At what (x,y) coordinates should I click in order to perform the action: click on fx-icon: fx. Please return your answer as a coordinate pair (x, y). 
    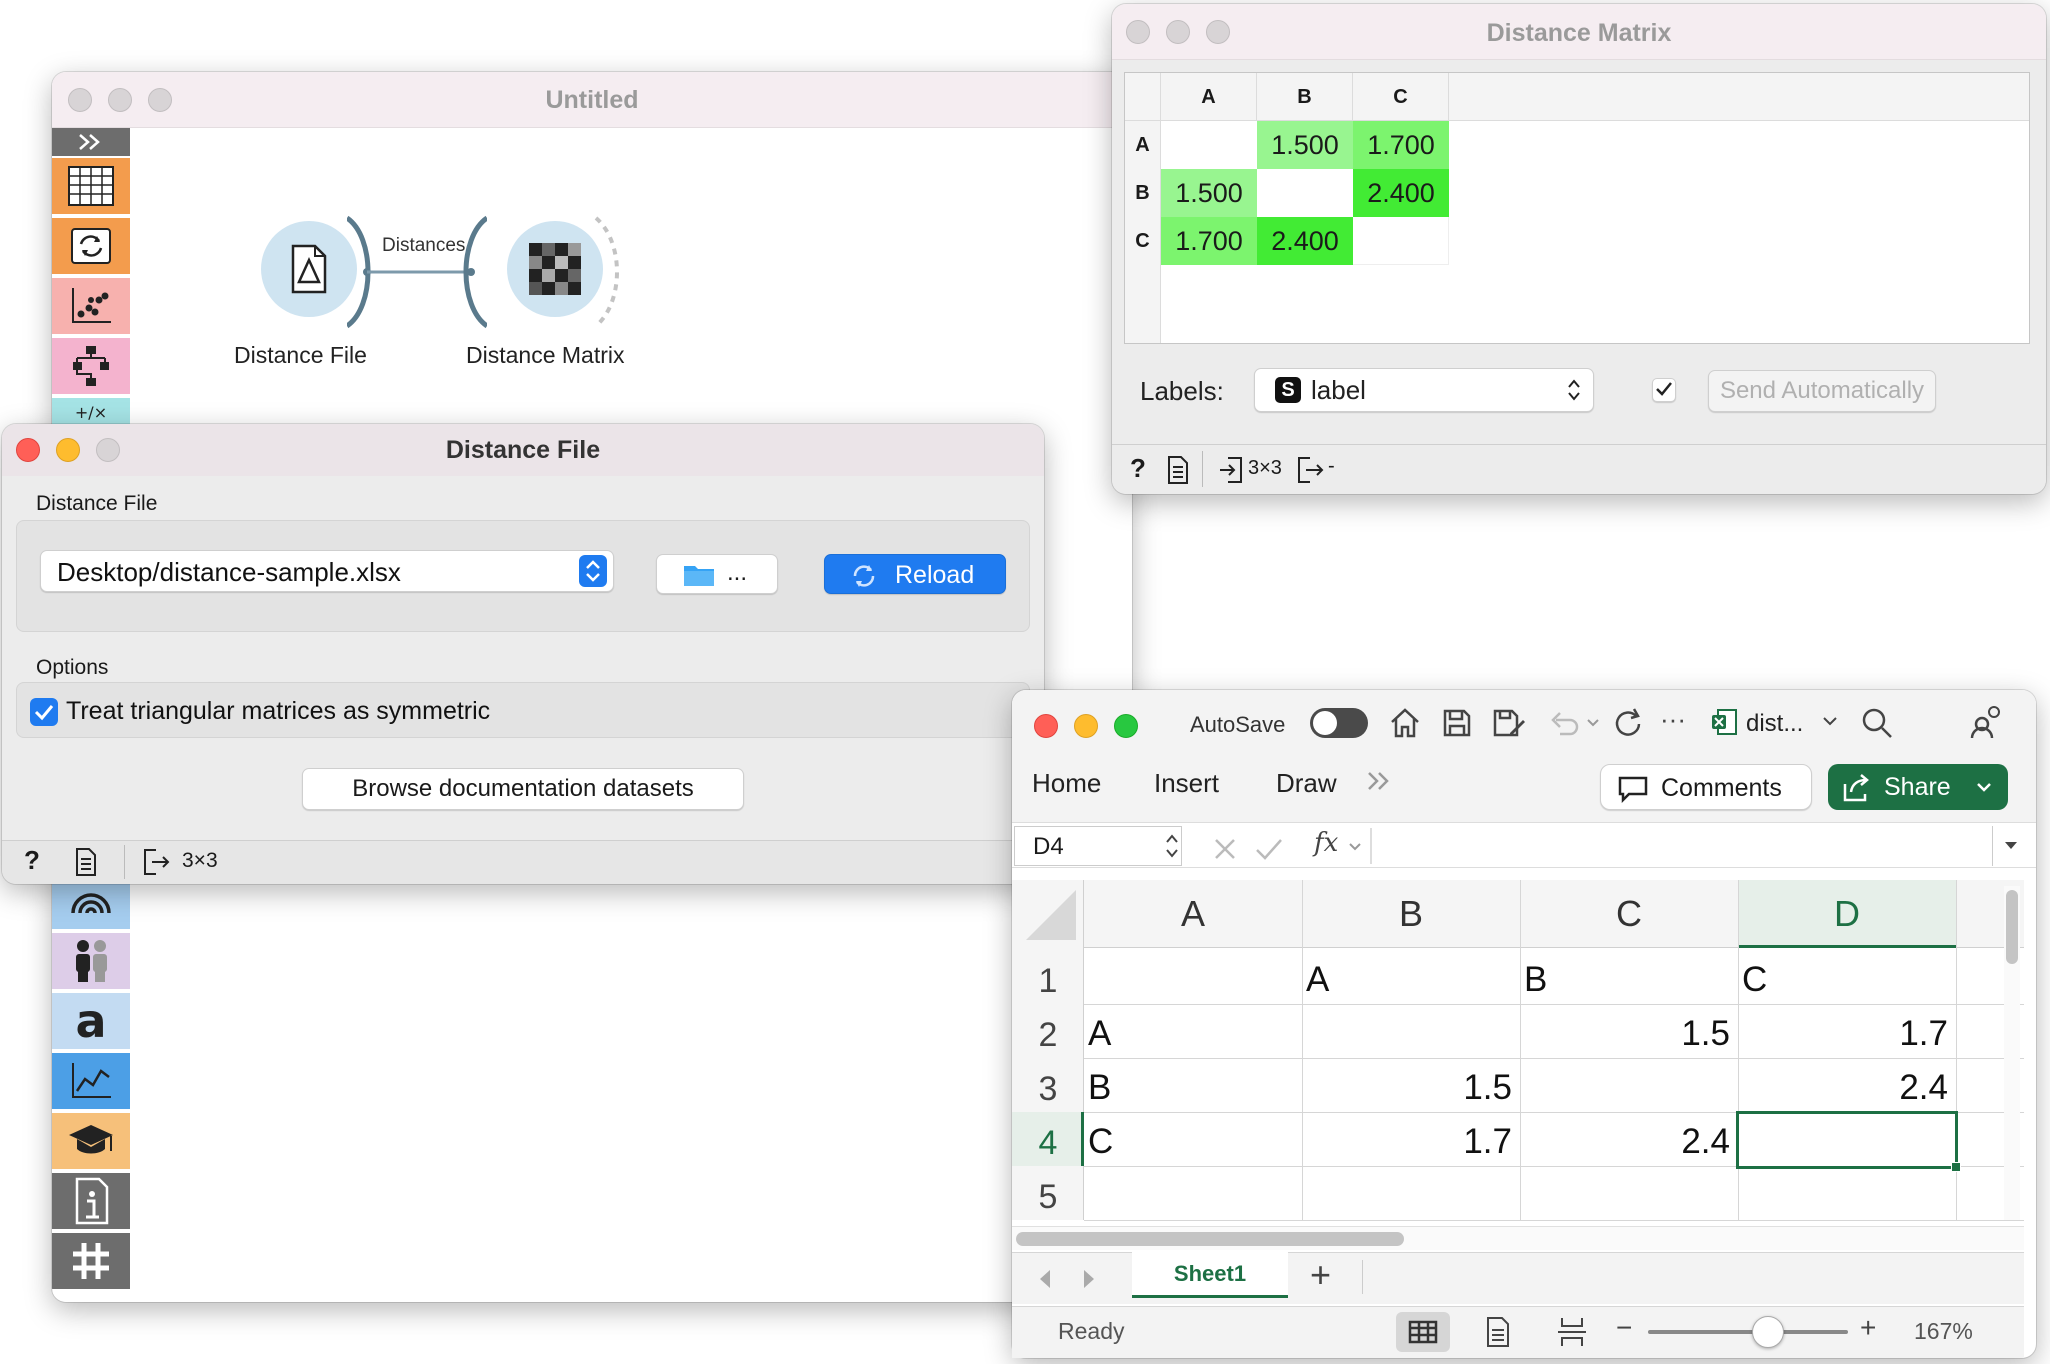
    Looking at the image, I should click on (1326, 843).